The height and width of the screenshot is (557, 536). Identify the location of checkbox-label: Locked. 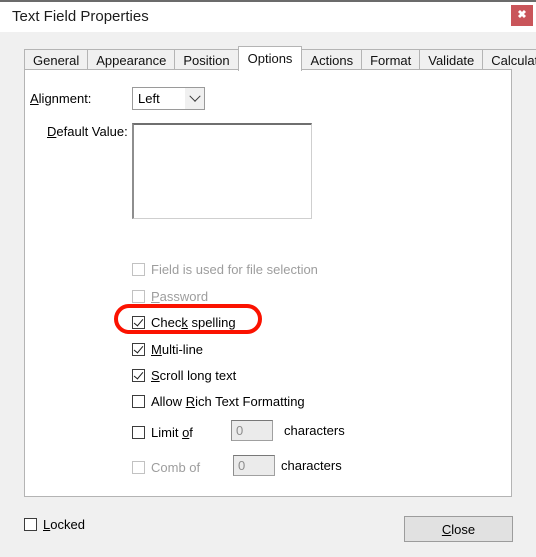
(64, 524).